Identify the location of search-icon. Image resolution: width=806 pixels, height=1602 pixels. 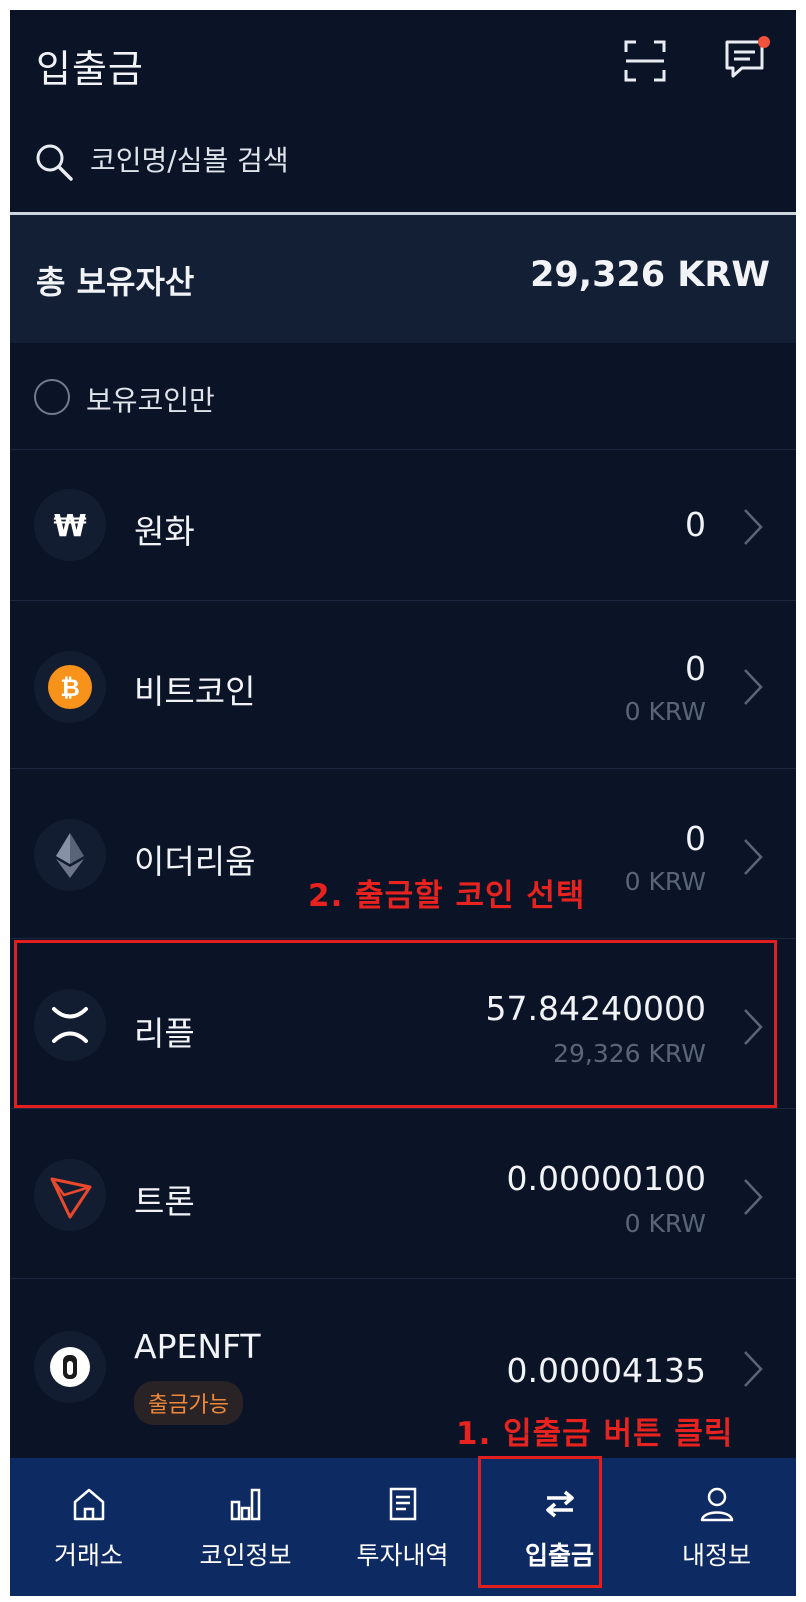
(54, 162).